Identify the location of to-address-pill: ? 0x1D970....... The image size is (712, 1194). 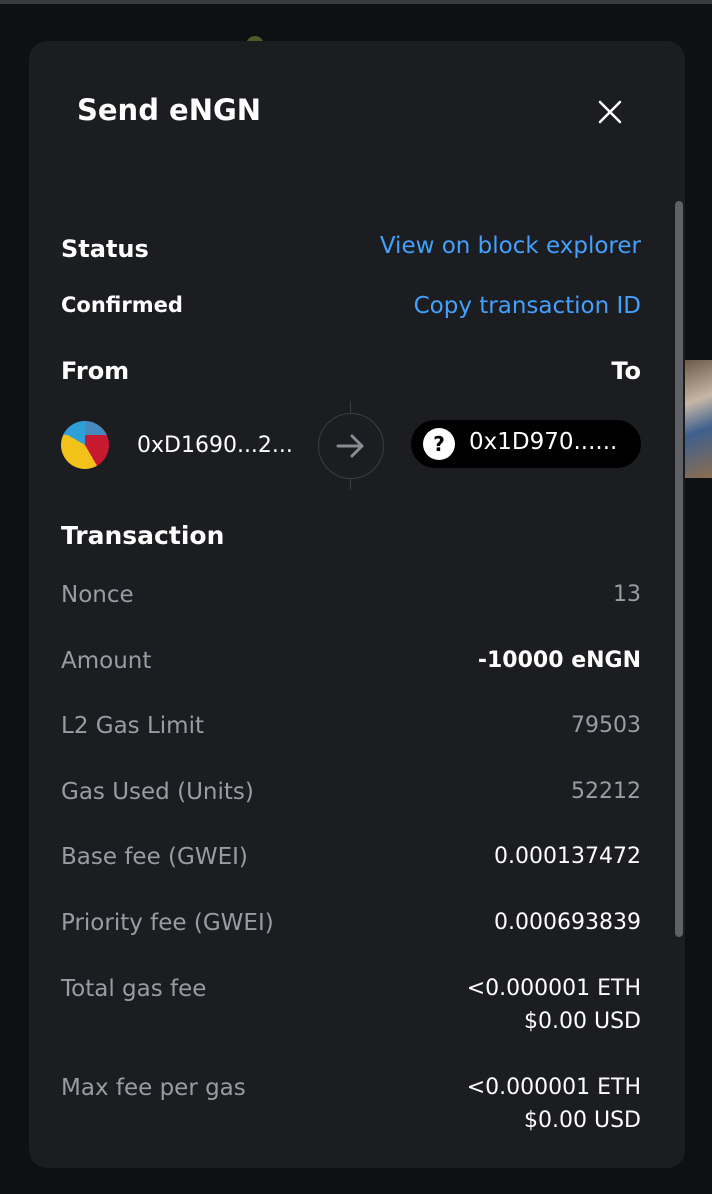
(526, 444).